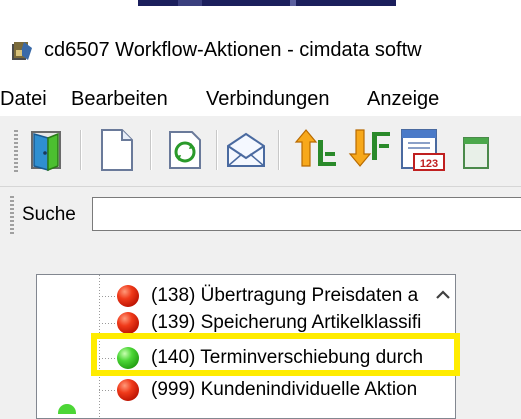 The width and height of the screenshot is (521, 419). What do you see at coordinates (443, 295) in the screenshot?
I see `scroll-up-arrow-icon` at bounding box center [443, 295].